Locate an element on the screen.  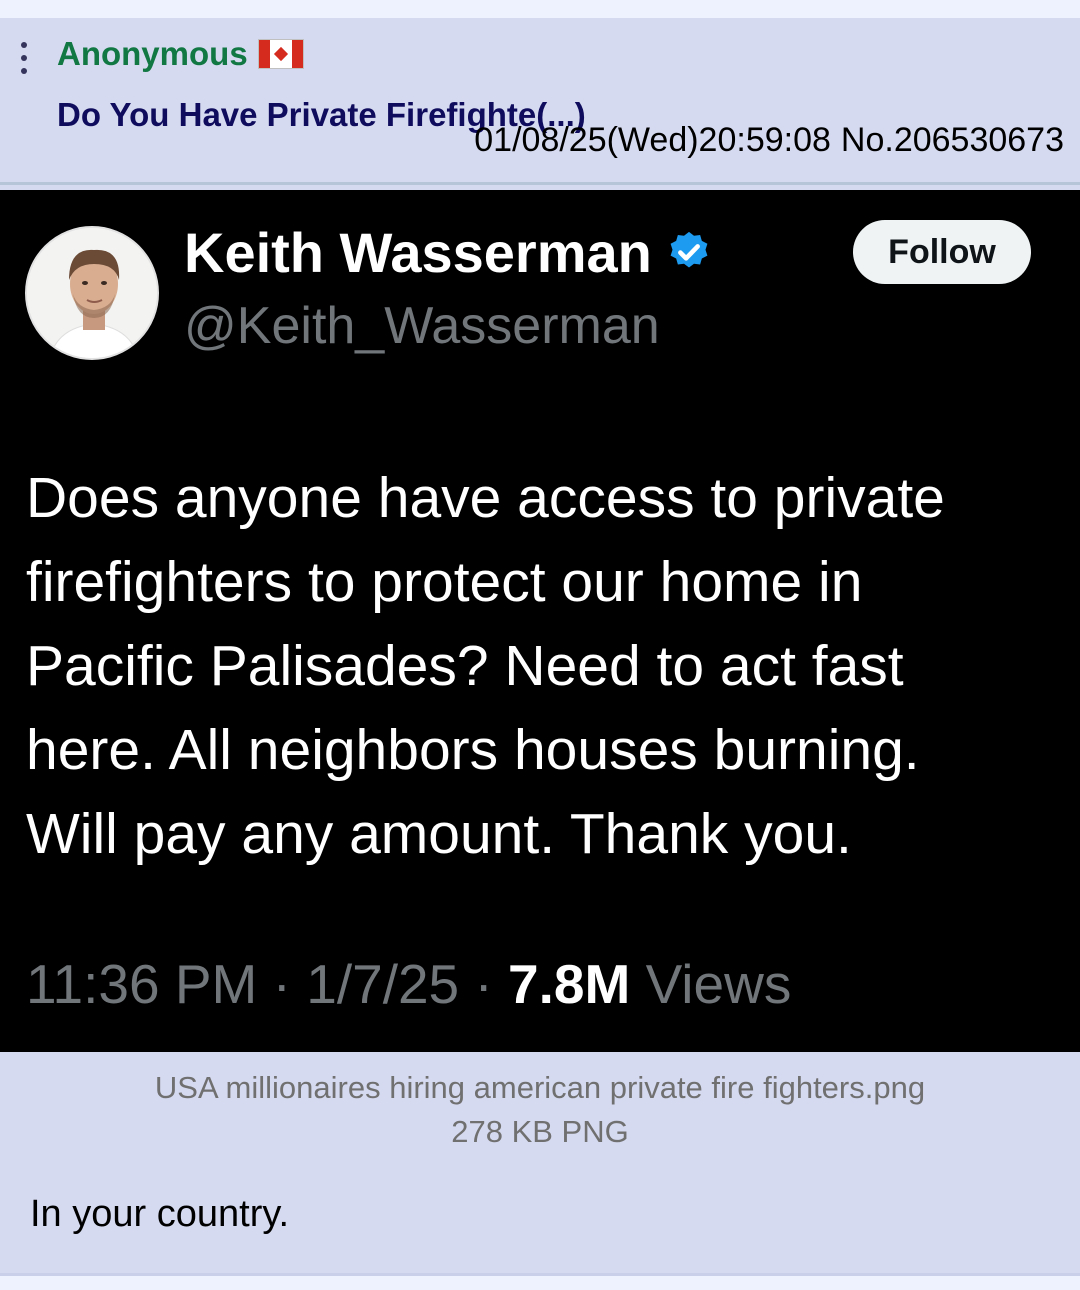
tweet-views-label: Views is located at coordinates (718, 984).